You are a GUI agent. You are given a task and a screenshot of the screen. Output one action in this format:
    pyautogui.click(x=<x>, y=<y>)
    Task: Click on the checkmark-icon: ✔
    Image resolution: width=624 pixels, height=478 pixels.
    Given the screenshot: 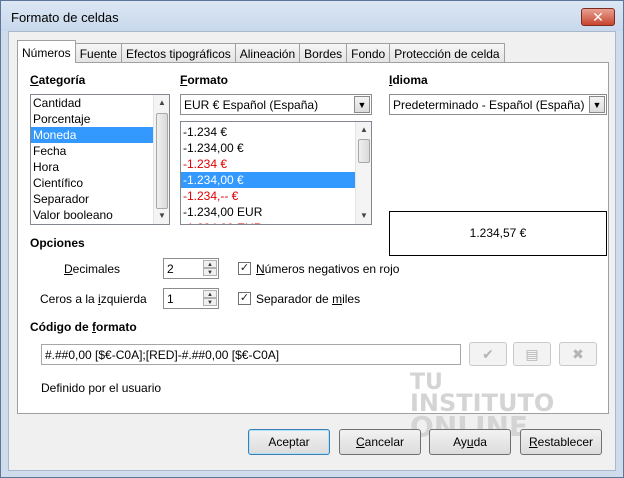 What is the action you would take?
    pyautogui.click(x=488, y=354)
    